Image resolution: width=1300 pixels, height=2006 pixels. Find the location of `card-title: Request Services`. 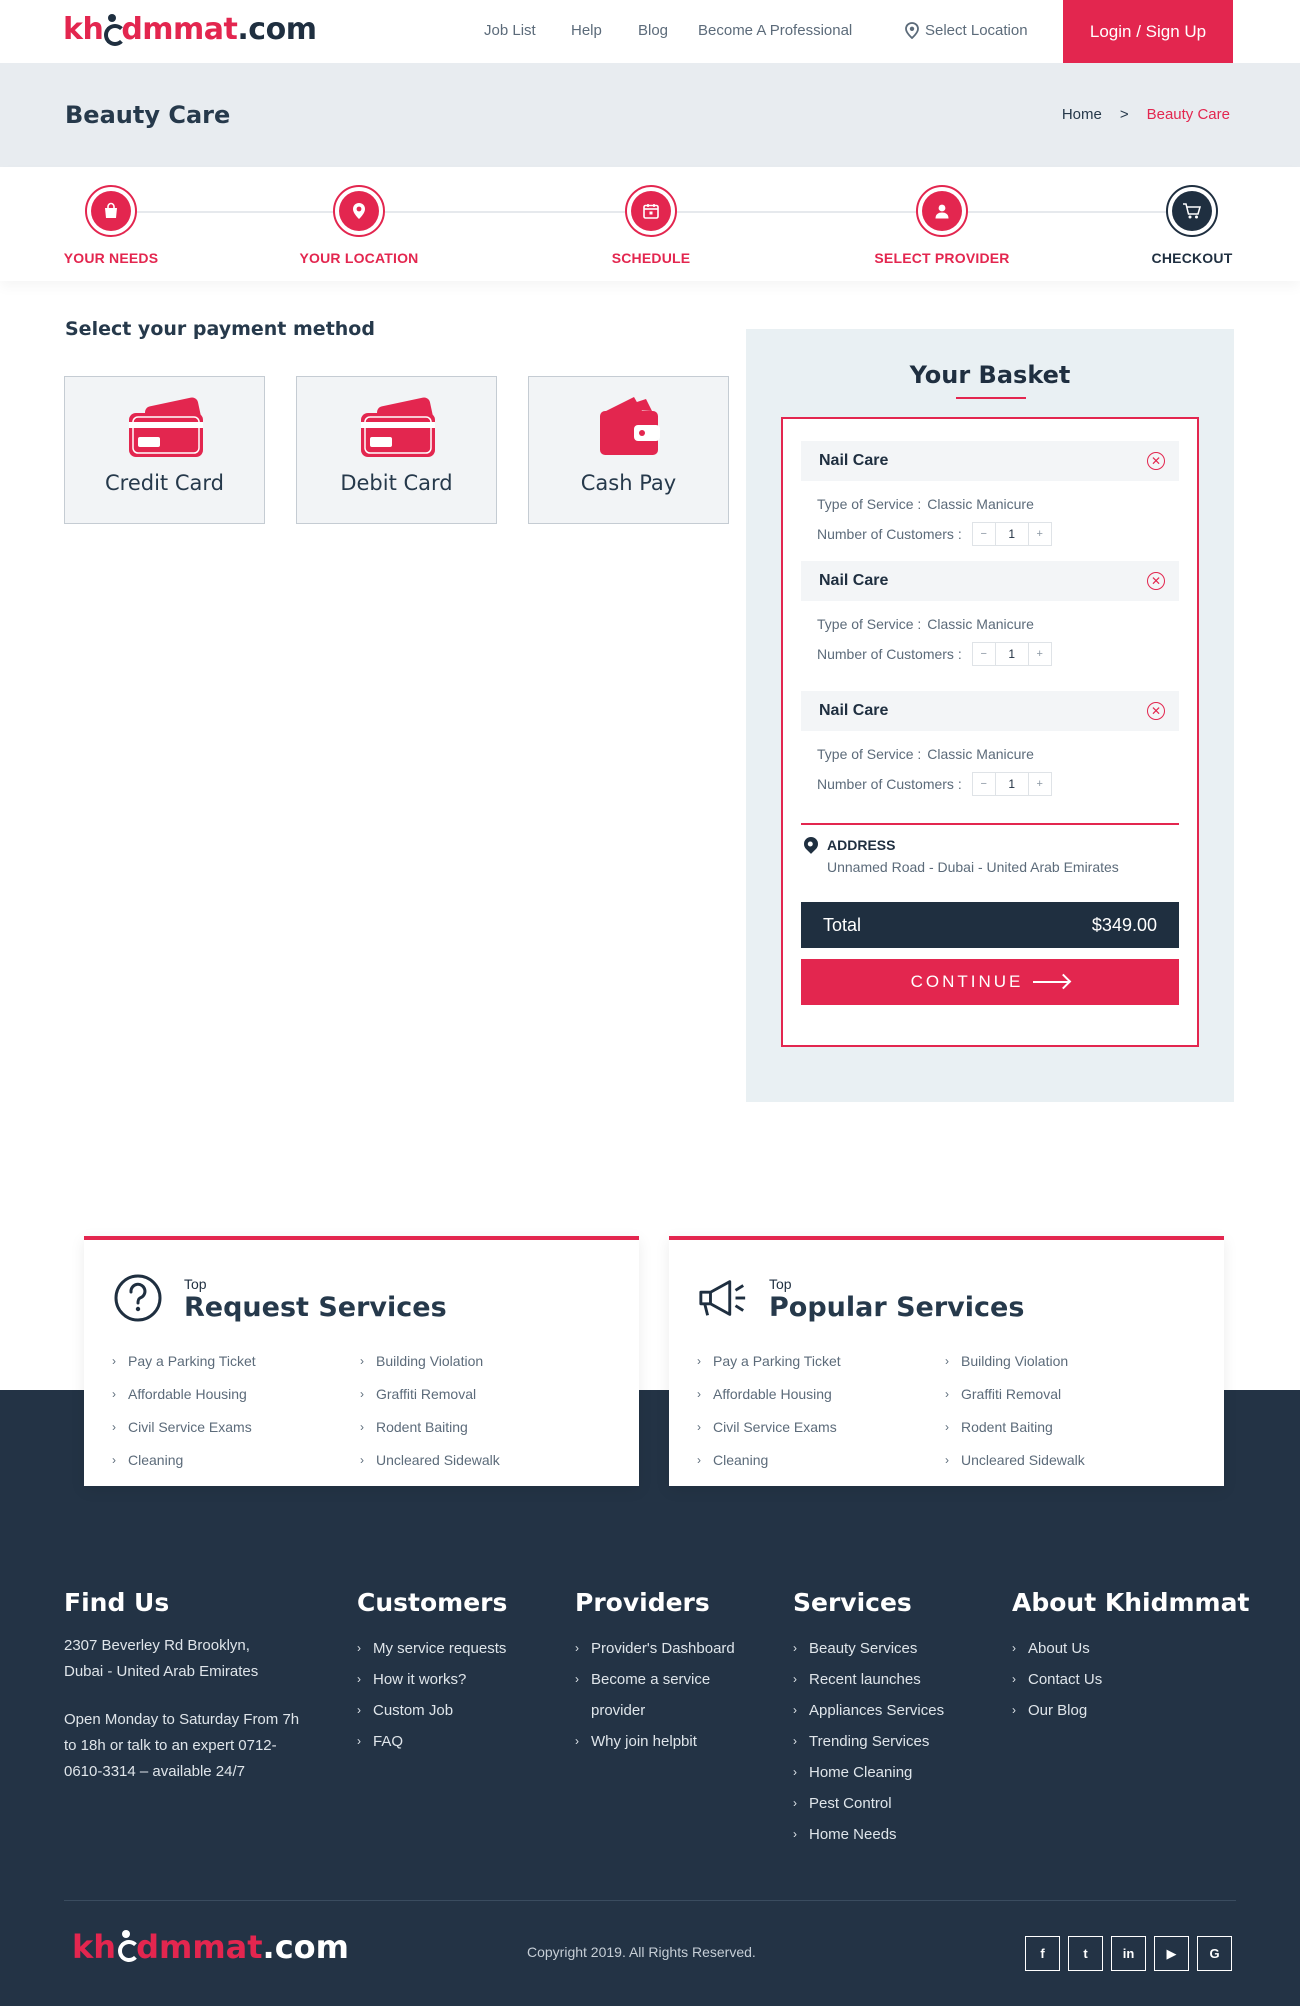

card-title: Request Services is located at coordinates (315, 1307).